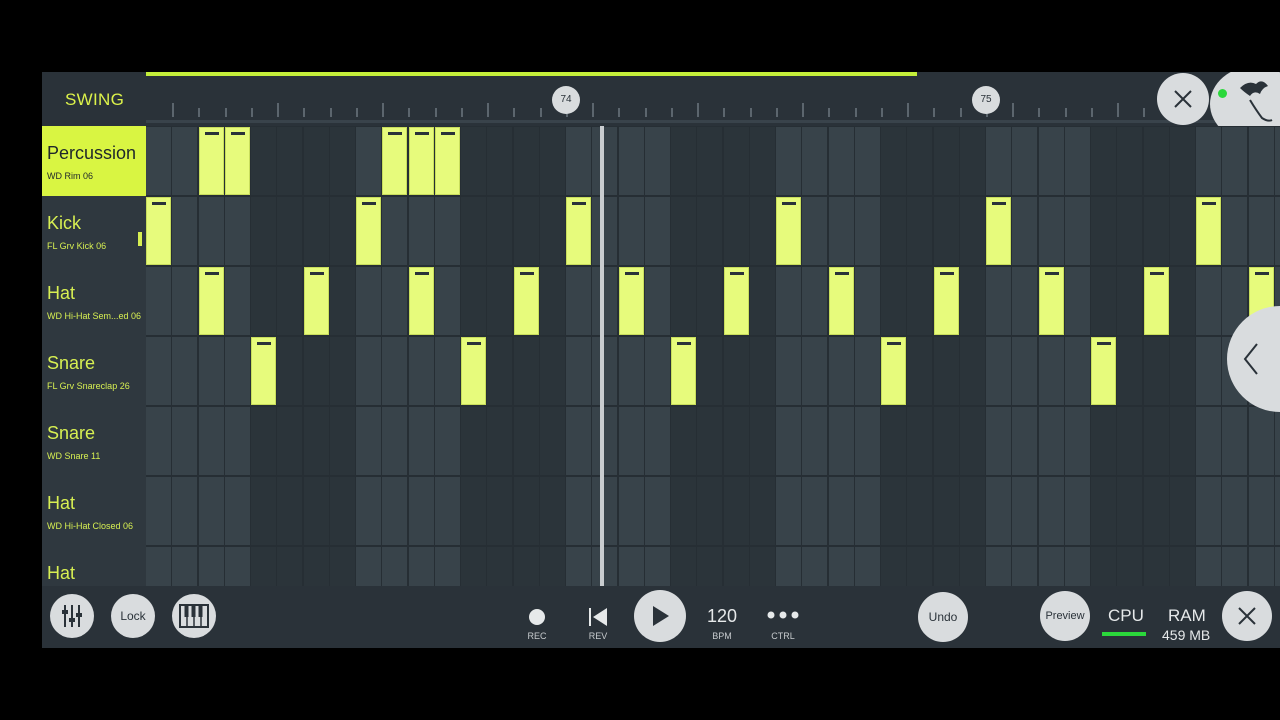 Image resolution: width=1280 pixels, height=720 pixels. What do you see at coordinates (72, 616) in the screenshot?
I see `mixer-button` at bounding box center [72, 616].